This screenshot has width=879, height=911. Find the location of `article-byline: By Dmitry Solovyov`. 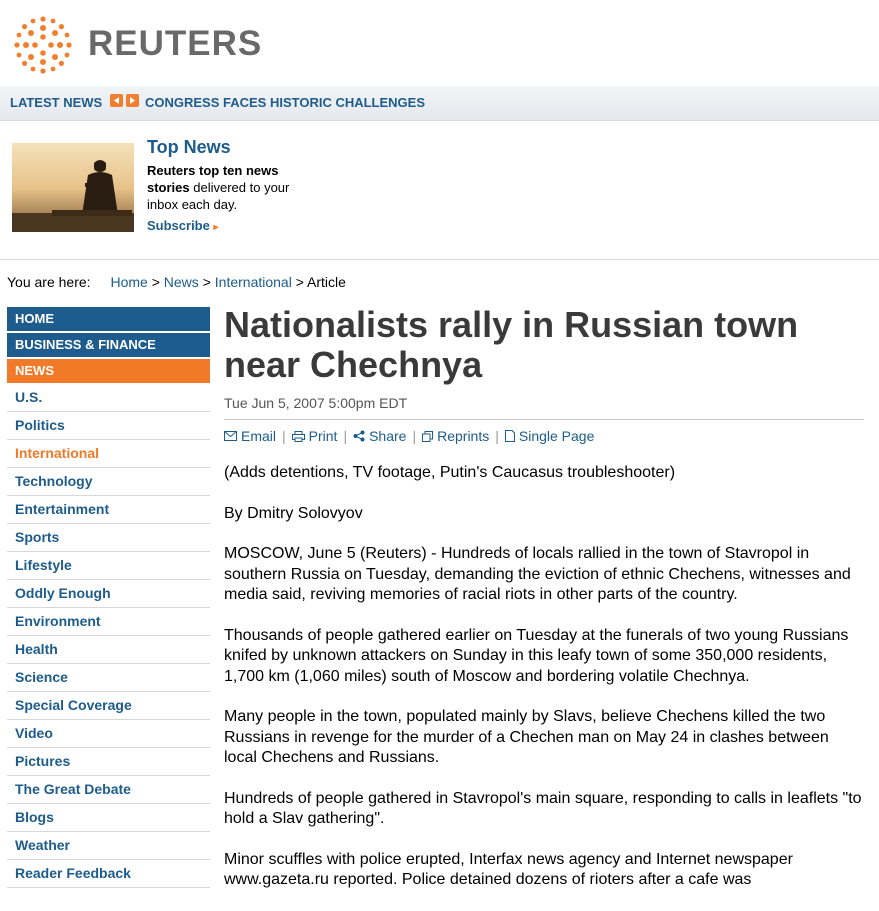

article-byline: By Dmitry Solovyov is located at coordinates (293, 513).